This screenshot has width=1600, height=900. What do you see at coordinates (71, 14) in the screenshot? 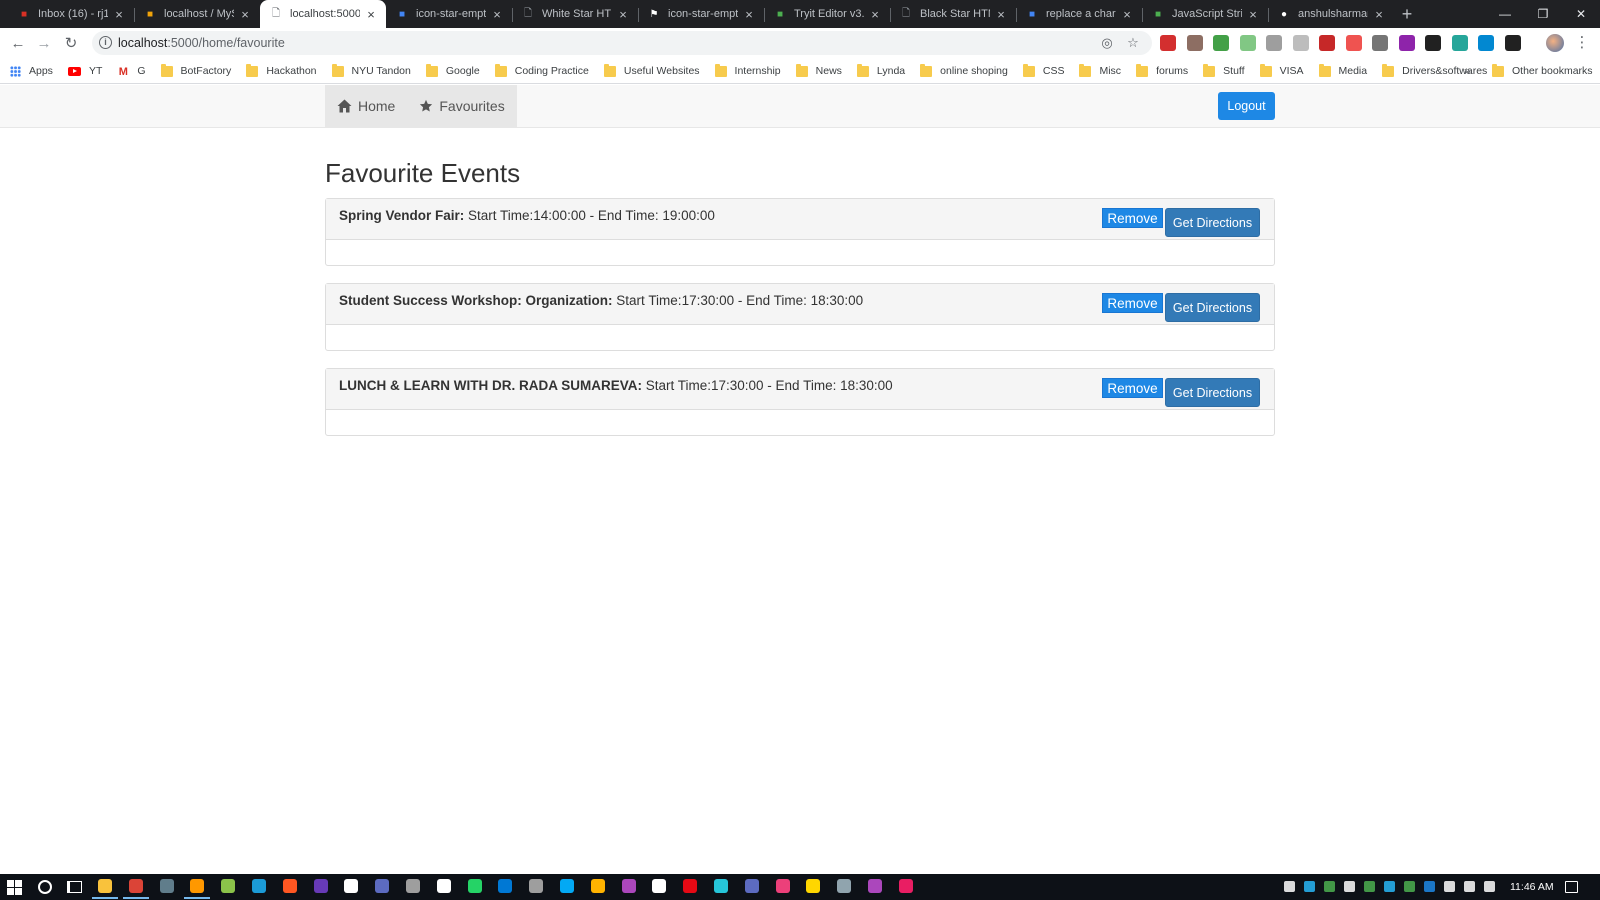
I see `browser-tab: ■ Inbox (16) - rj12… ×` at bounding box center [71, 14].